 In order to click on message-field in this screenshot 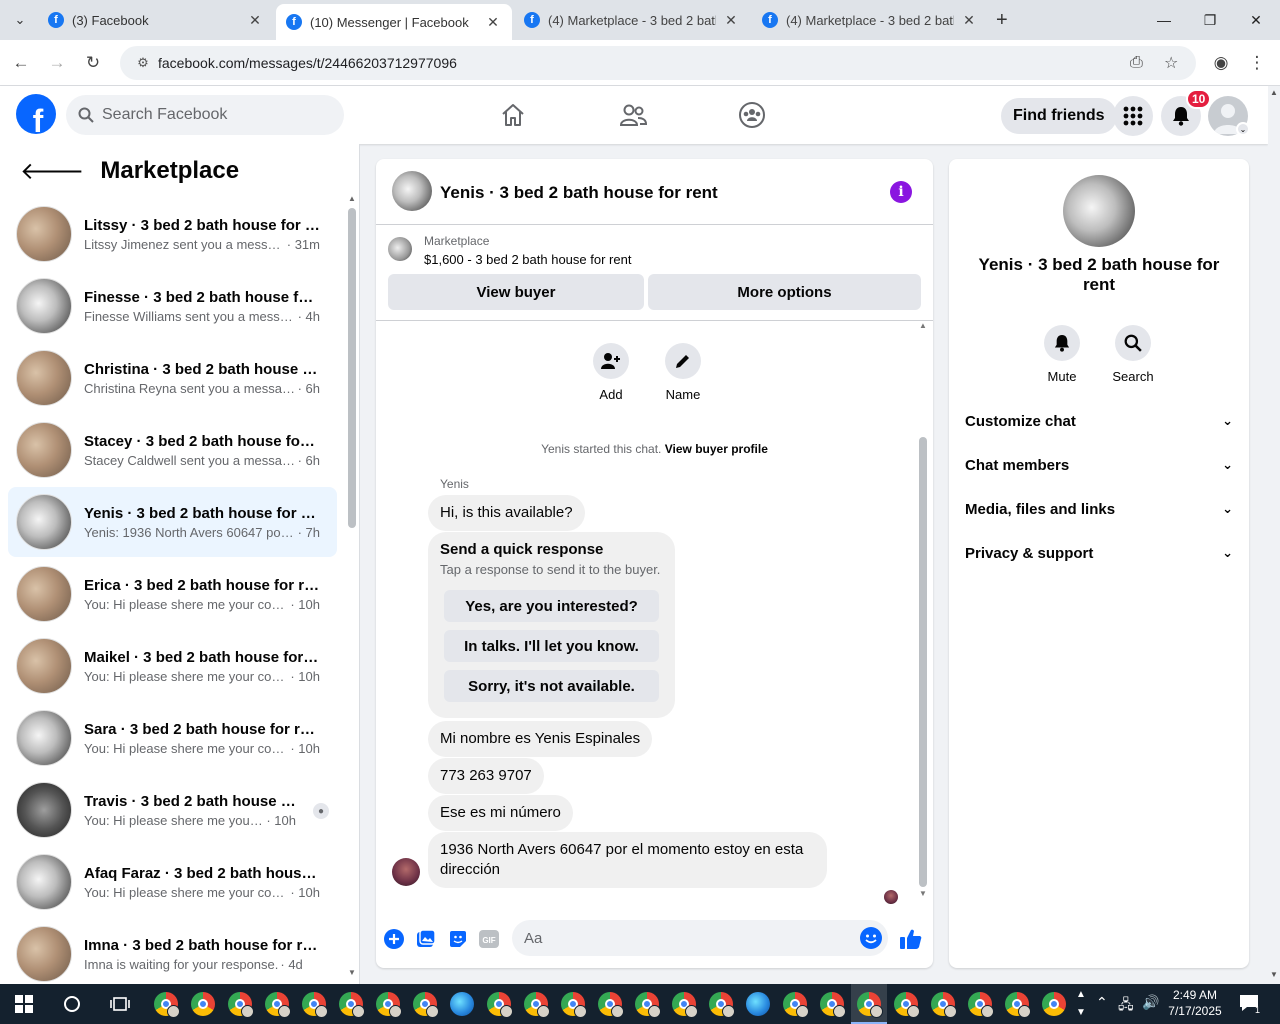, I will do `click(700, 938)`.